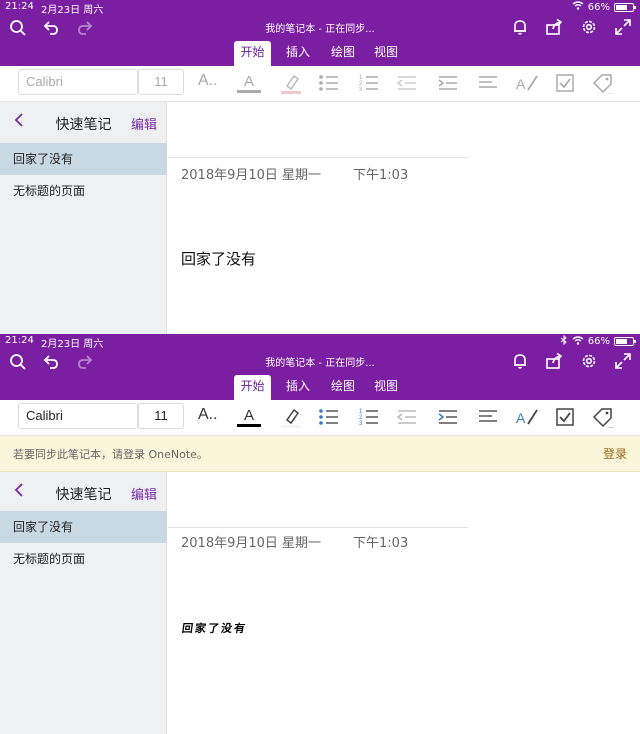 This screenshot has height=734, width=640. I want to click on sign-in-banner: 若要同步此笔记本，请登录 OneNote。 登录, so click(320, 454).